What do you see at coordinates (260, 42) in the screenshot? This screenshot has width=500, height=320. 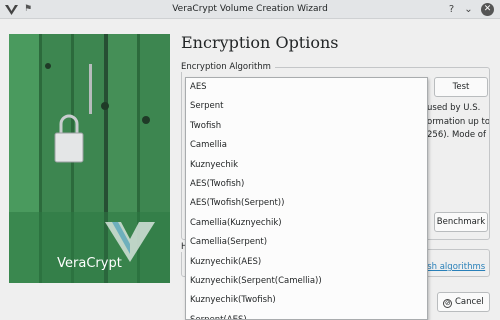 I see `page-title: Encryption Options` at bounding box center [260, 42].